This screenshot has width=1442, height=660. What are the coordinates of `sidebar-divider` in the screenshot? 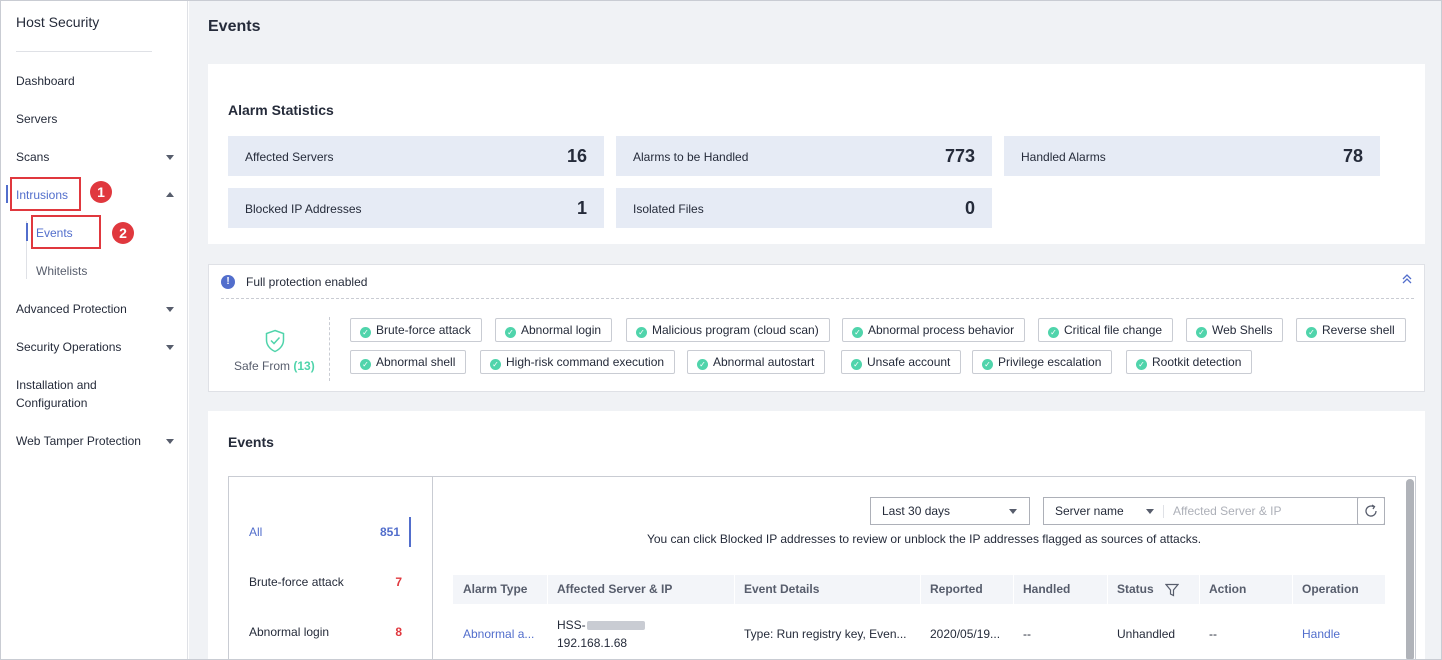 It's located at (84, 51).